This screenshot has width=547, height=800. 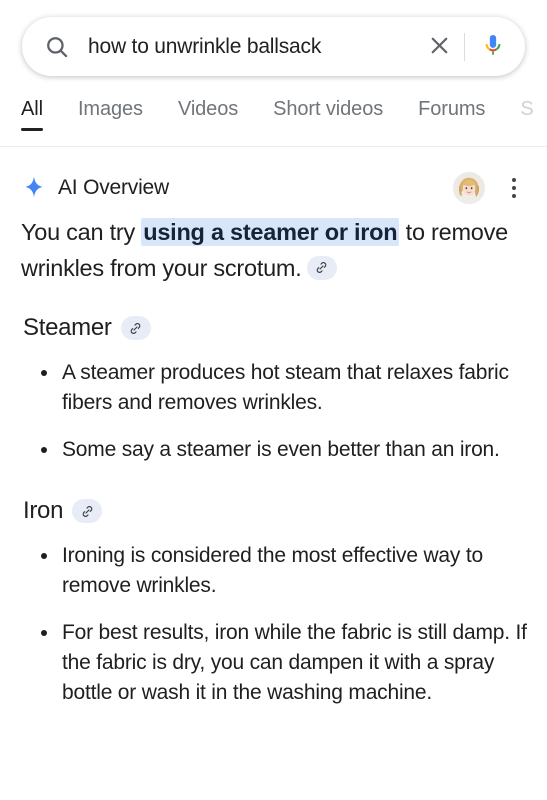 I want to click on search-input, so click(x=243, y=46).